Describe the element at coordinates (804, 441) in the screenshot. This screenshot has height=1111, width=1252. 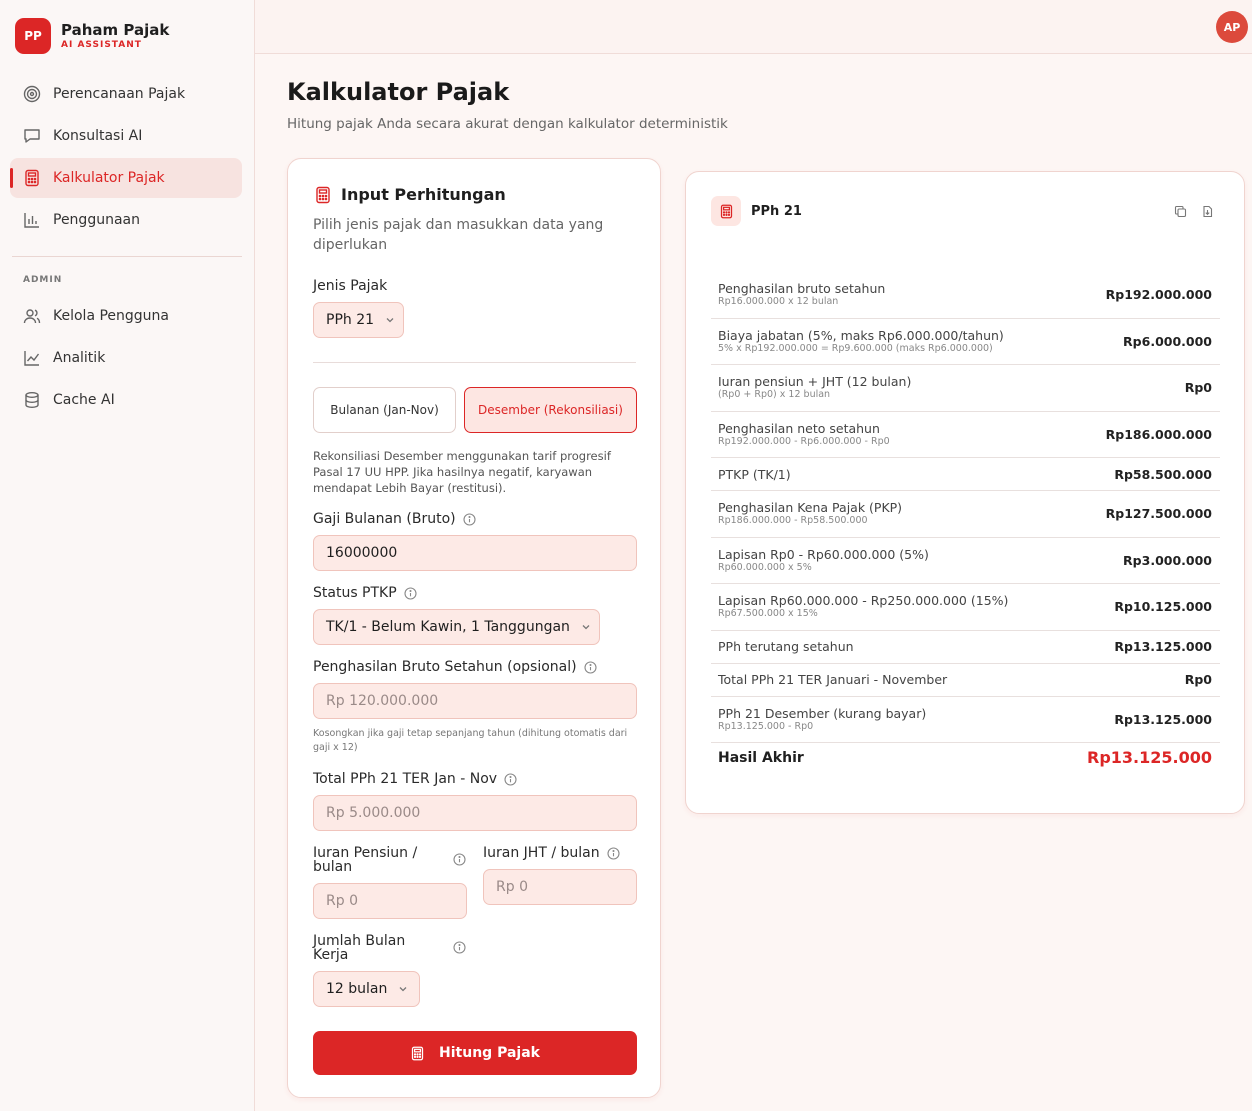
I see `result-row-formula: Rp192.000.000 - Rp6.000.000 - Rp0` at that location.